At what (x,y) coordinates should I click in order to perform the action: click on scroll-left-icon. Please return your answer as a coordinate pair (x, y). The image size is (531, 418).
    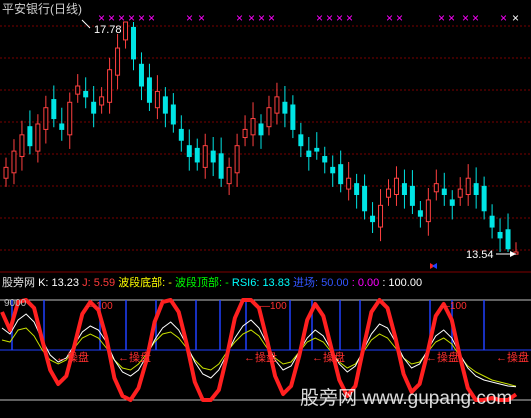
    Looking at the image, I should click on (434, 266).